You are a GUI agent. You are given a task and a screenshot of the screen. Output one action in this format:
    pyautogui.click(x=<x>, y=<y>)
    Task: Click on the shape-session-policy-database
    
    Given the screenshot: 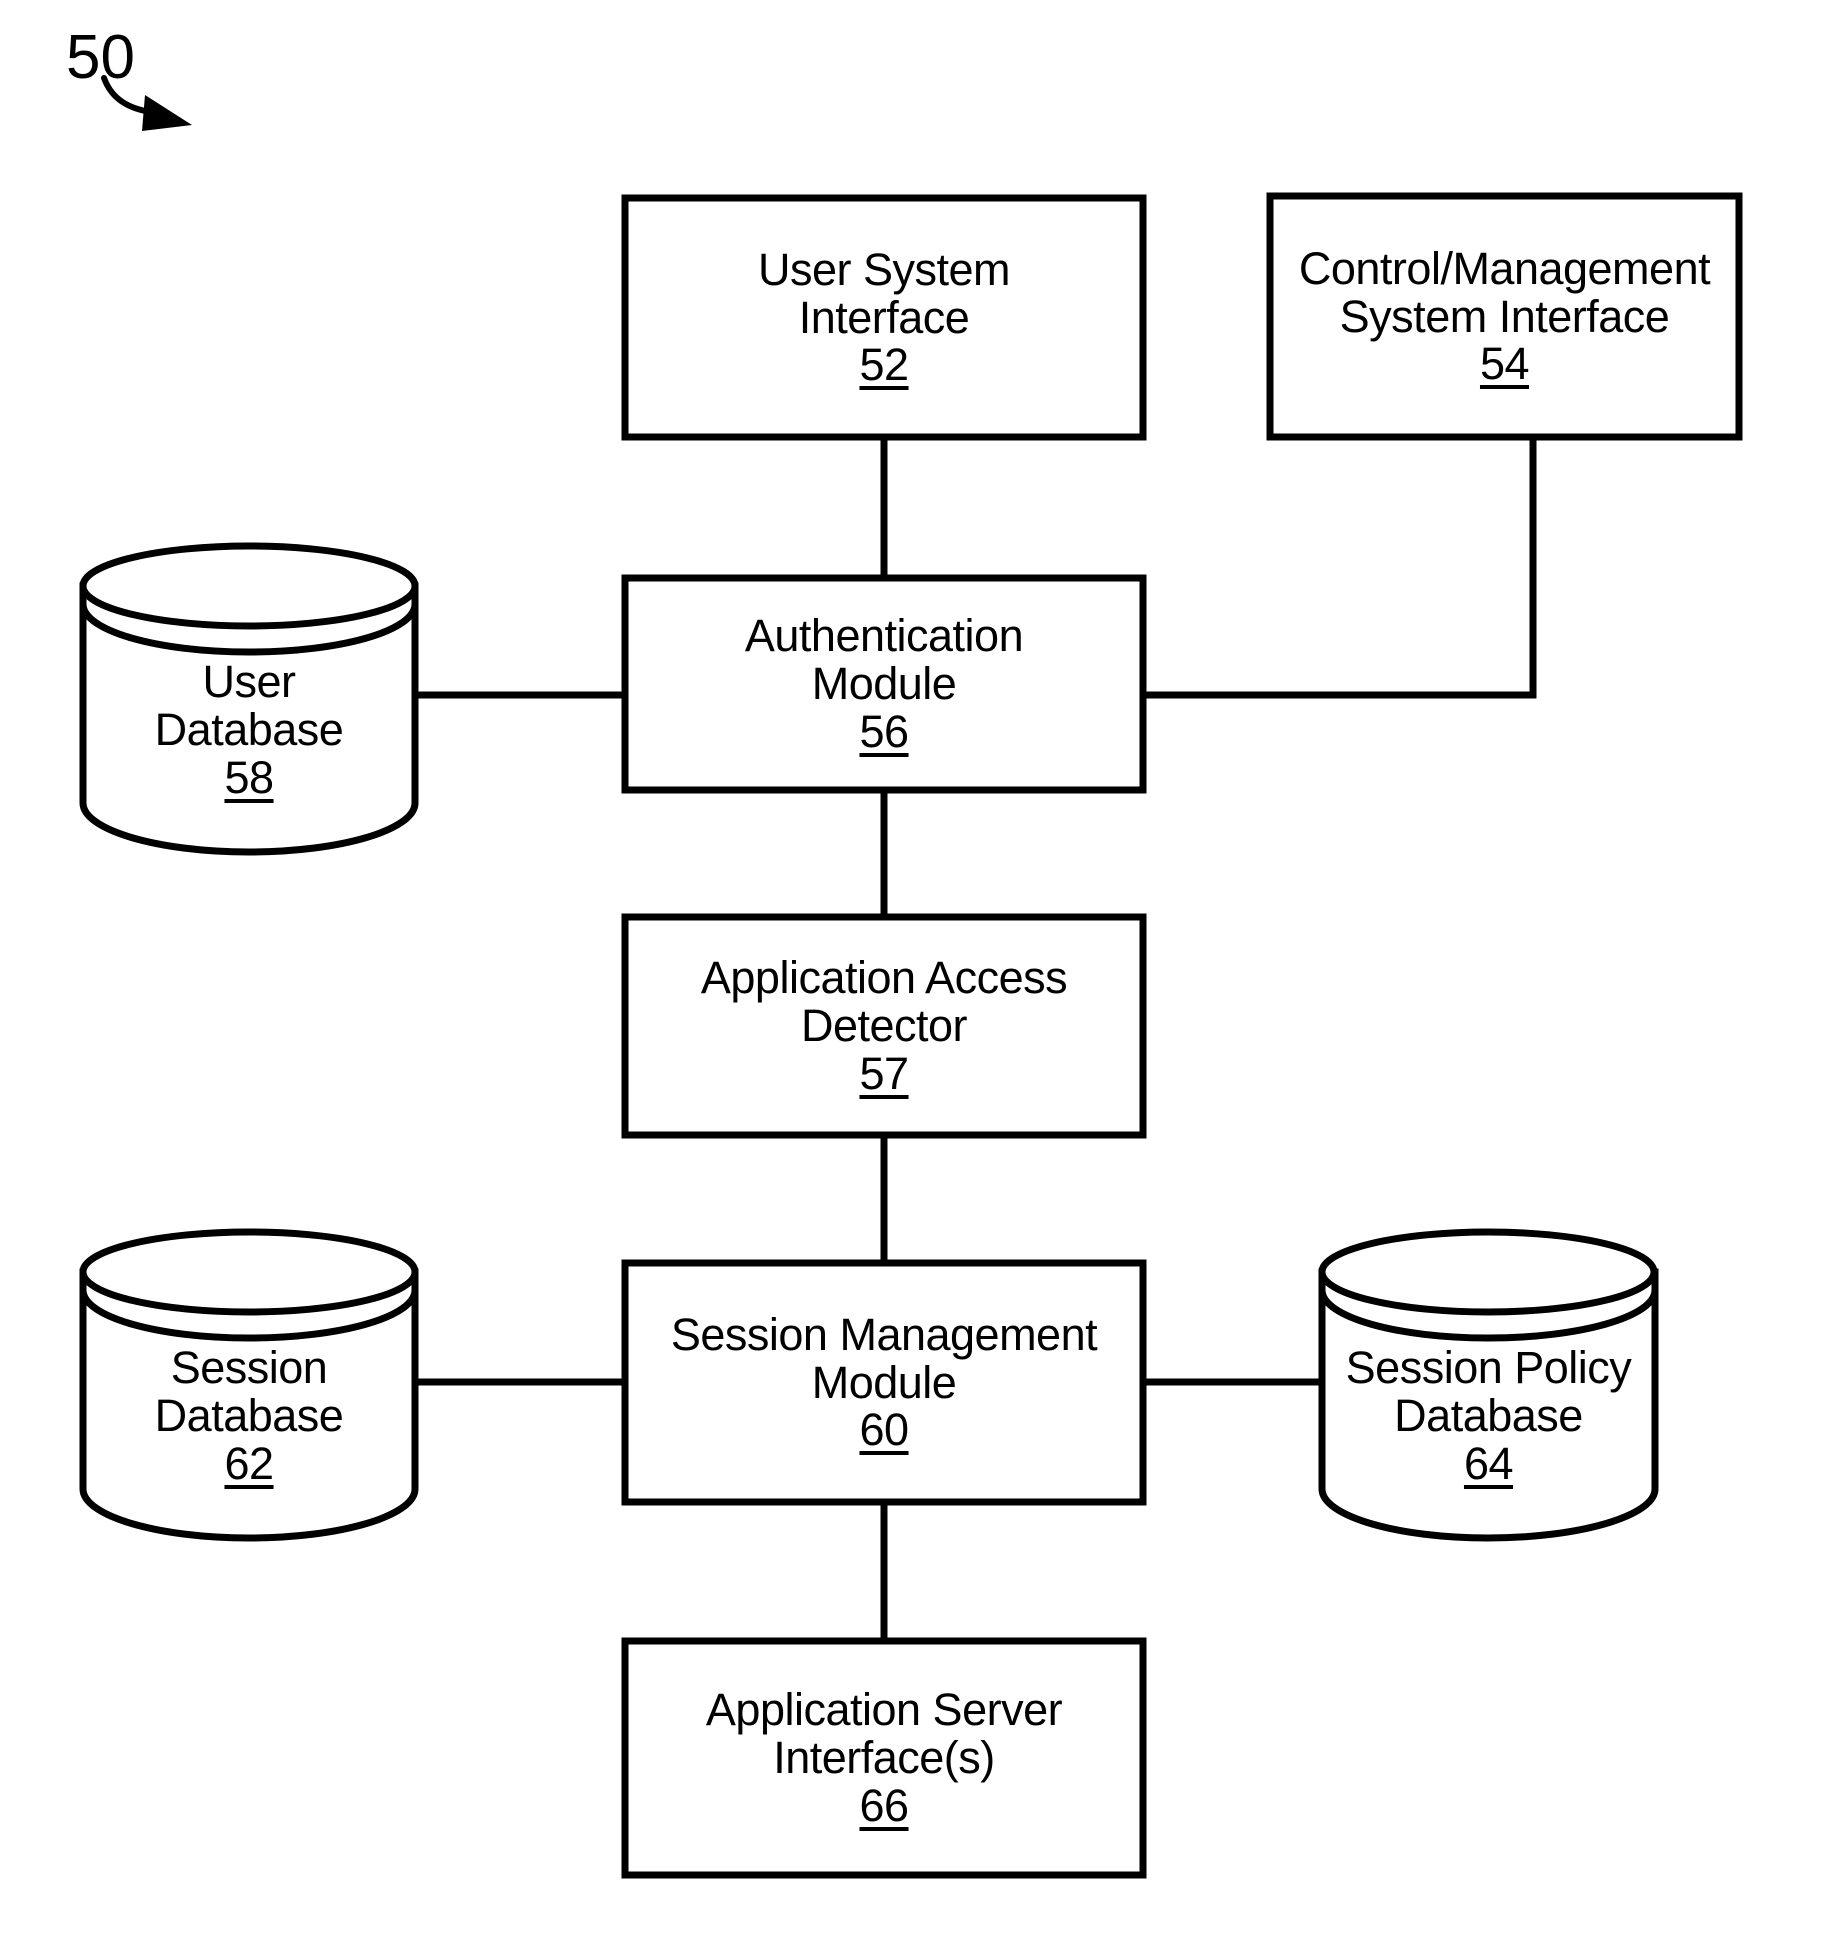 What is the action you would take?
    pyautogui.click(x=1488, y=1385)
    